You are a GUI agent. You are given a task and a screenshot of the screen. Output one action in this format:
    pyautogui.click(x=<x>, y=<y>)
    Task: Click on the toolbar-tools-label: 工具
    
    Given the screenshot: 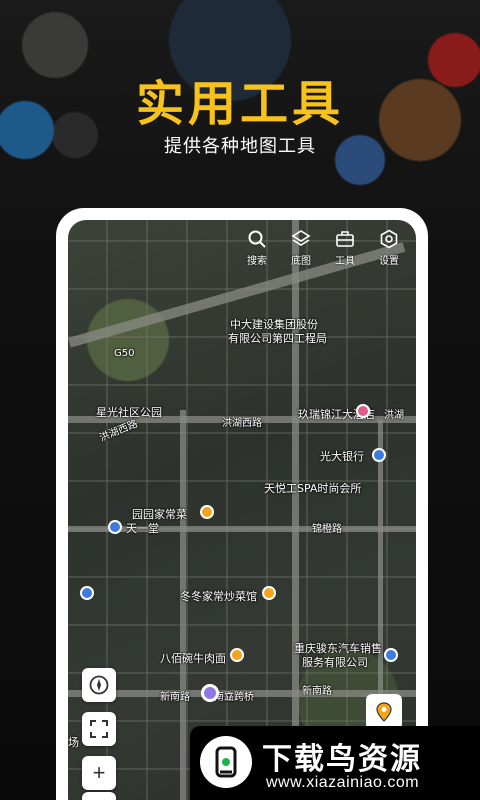 What is the action you would take?
    pyautogui.click(x=345, y=261)
    